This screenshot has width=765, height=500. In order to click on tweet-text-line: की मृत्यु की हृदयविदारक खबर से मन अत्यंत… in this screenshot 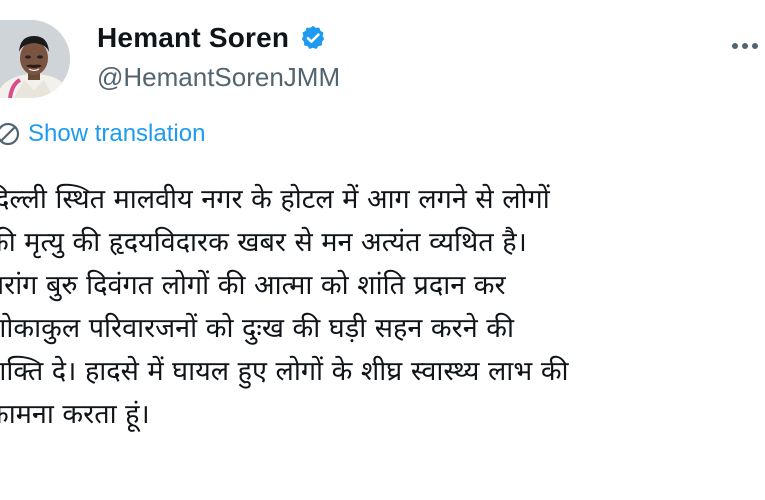, I will do `click(263, 242)`.